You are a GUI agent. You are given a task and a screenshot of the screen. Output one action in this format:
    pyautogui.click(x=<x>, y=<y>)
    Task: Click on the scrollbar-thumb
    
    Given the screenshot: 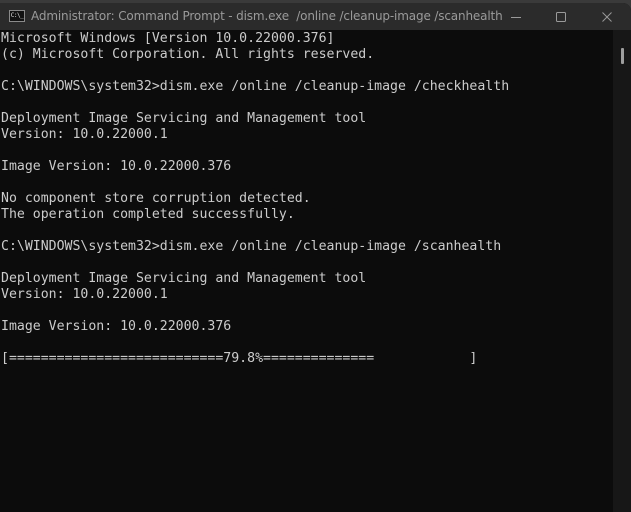 What is the action you would take?
    pyautogui.click(x=622, y=56)
    